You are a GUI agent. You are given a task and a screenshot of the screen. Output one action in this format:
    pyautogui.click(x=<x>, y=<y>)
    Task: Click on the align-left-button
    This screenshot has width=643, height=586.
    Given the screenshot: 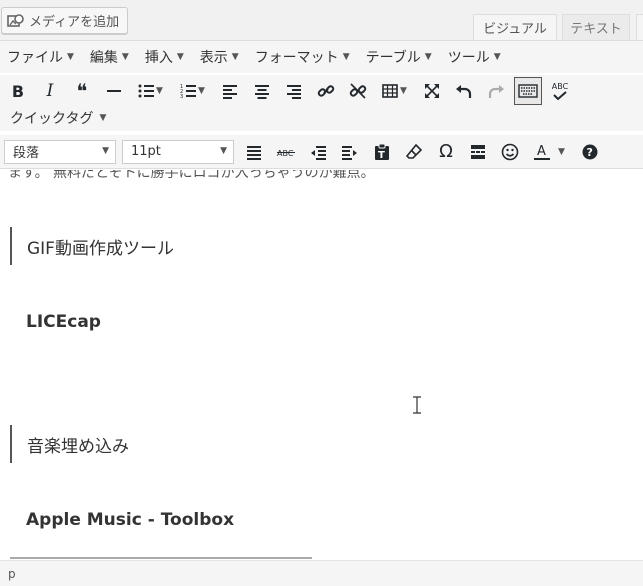 What is the action you would take?
    pyautogui.click(x=230, y=91)
    